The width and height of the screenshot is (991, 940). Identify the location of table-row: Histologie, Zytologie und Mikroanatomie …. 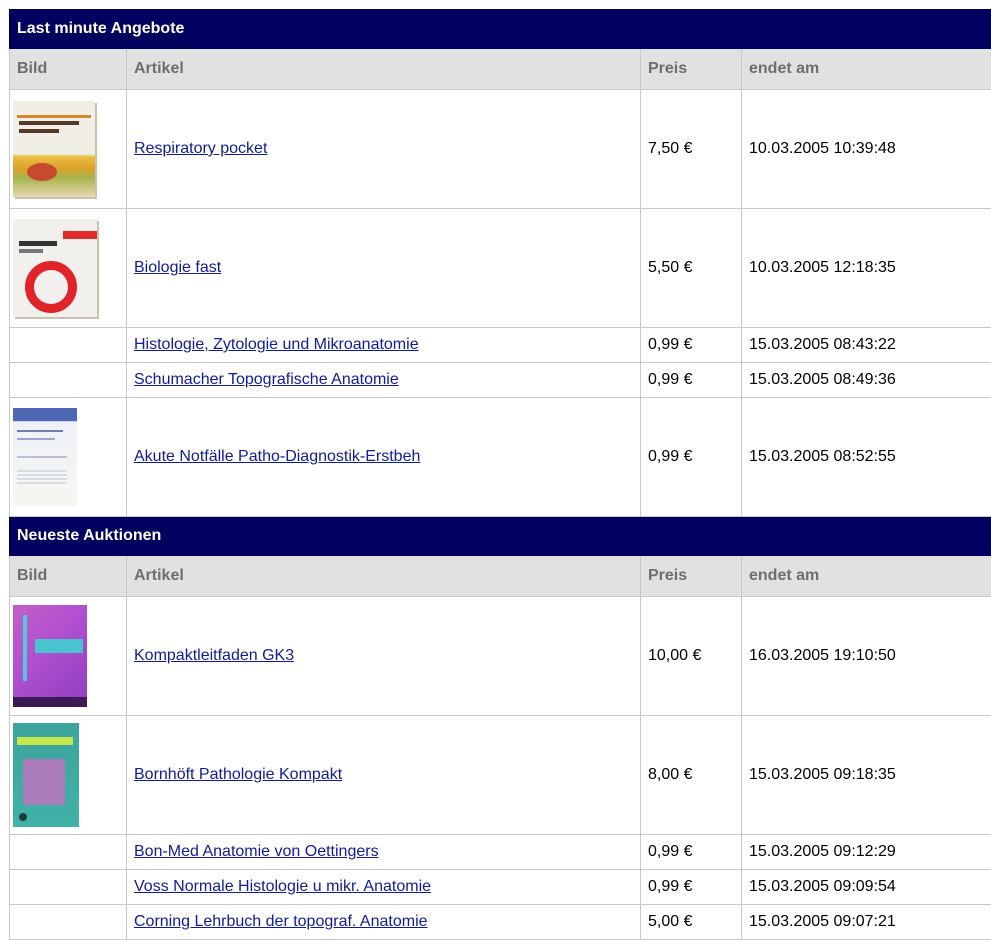
(500, 345).